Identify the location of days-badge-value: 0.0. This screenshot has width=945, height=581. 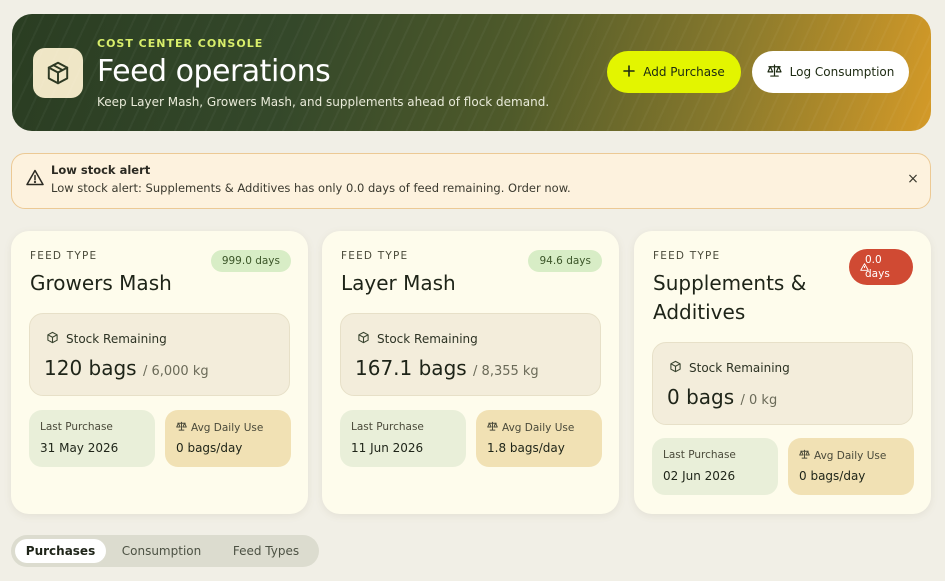
(873, 260).